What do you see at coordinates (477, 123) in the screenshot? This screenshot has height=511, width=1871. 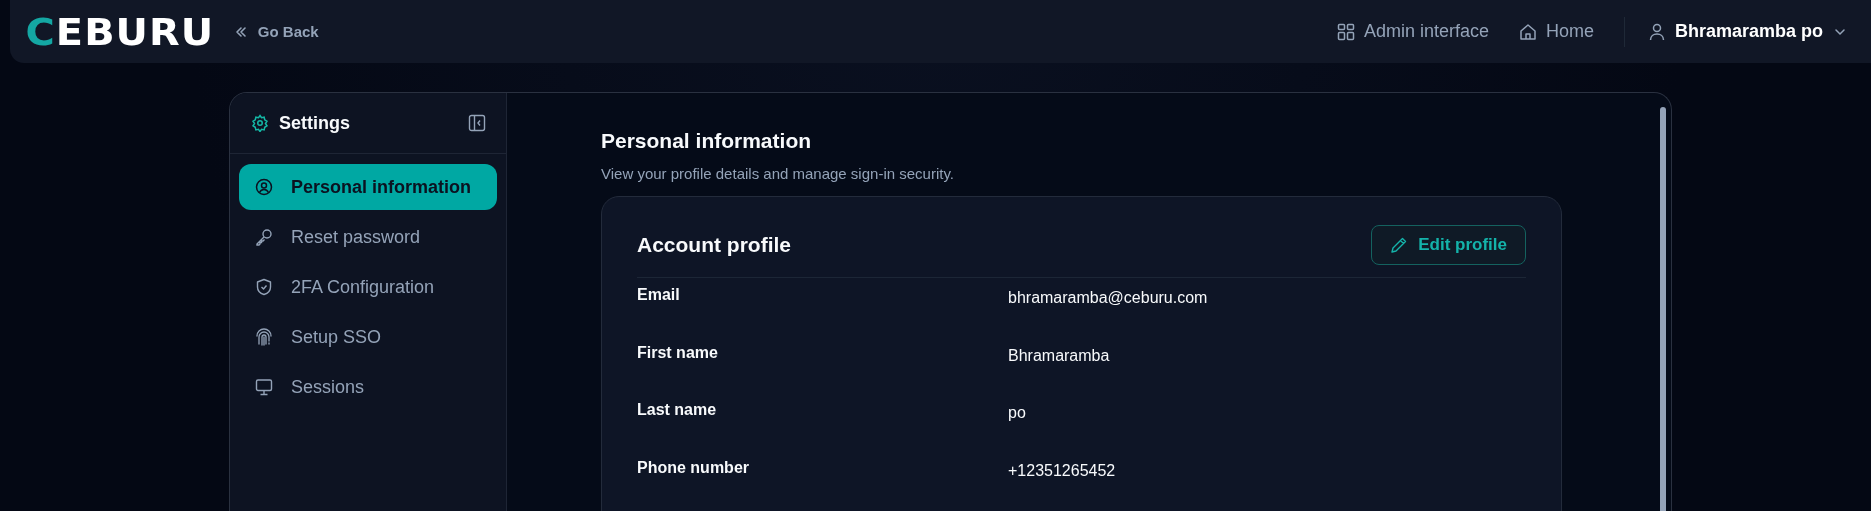 I see `collapse-sidebar-icon` at bounding box center [477, 123].